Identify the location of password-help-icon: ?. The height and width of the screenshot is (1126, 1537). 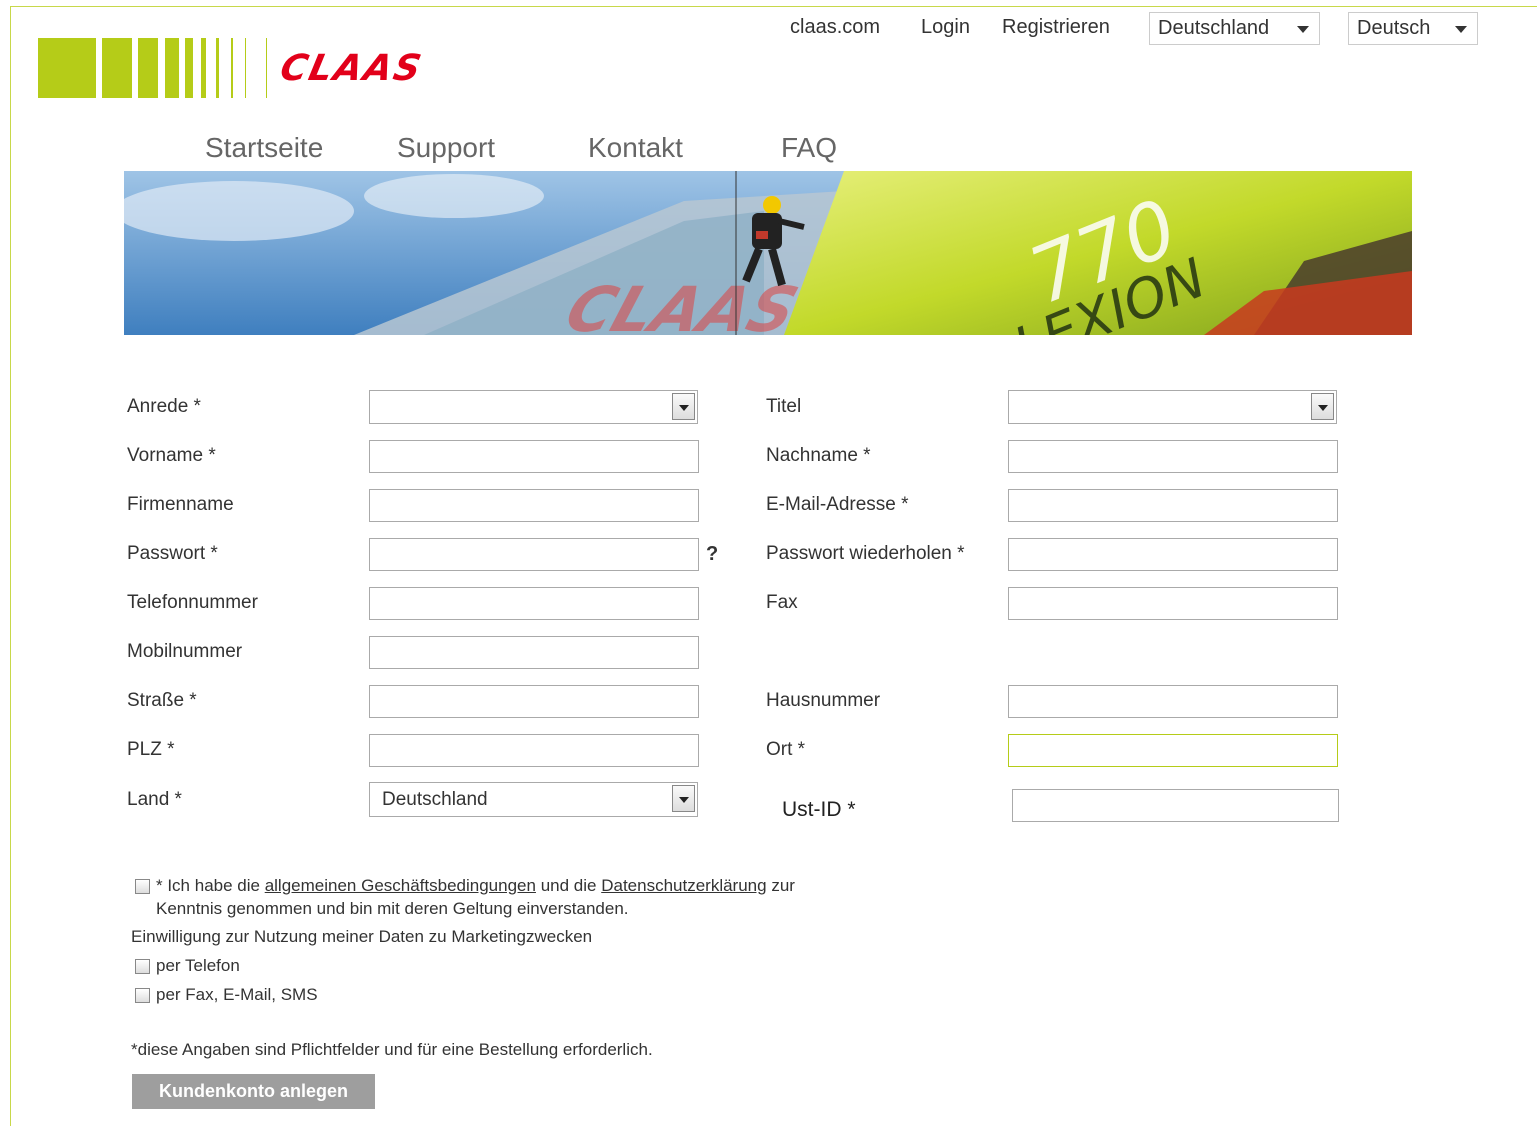
(712, 554).